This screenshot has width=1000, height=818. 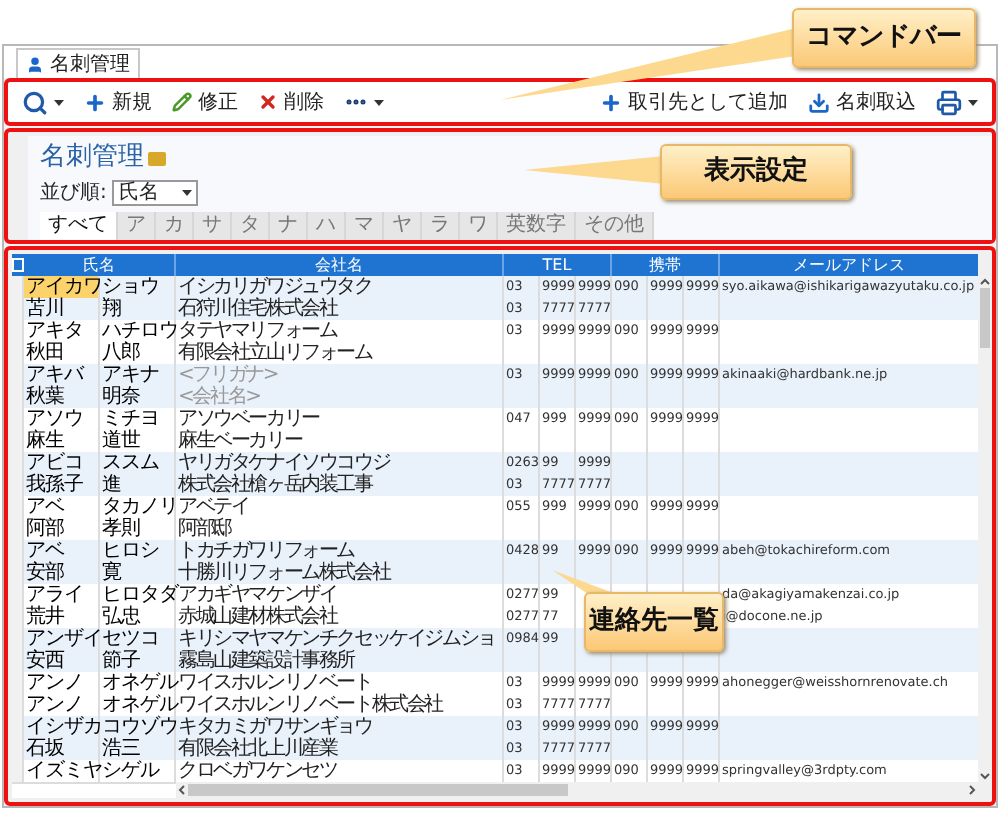 I want to click on index-tab: その他, so click(x=615, y=226).